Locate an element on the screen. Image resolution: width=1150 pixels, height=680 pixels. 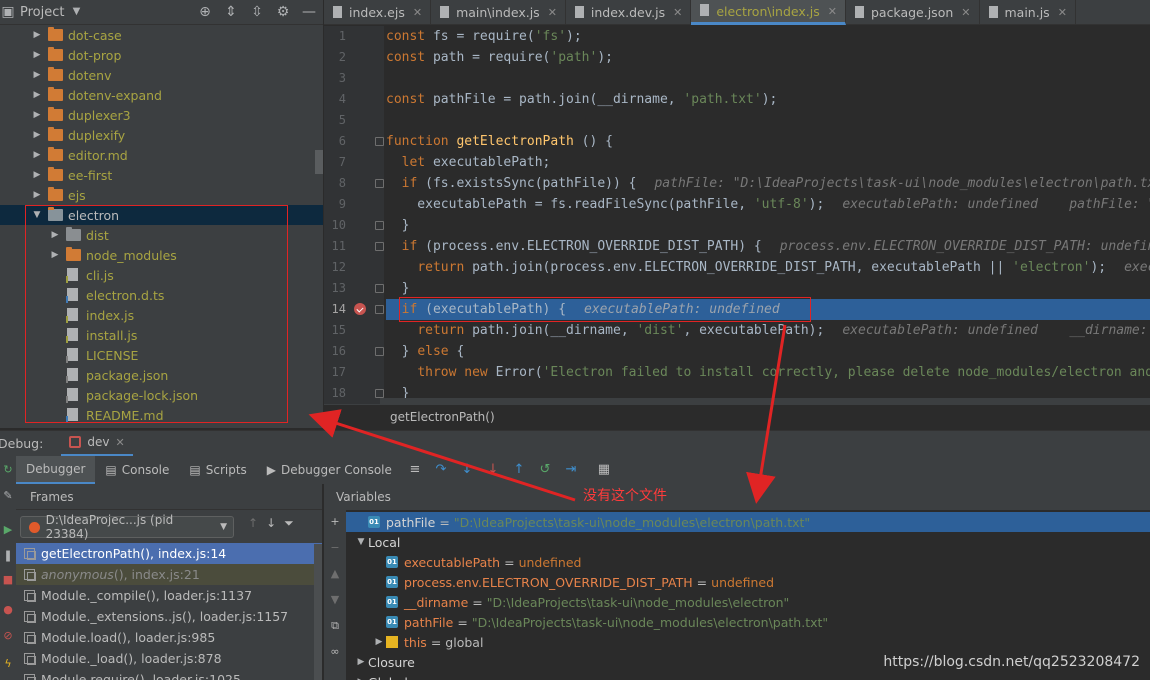
stop-icon: ■ is located at coordinates (8, 580).